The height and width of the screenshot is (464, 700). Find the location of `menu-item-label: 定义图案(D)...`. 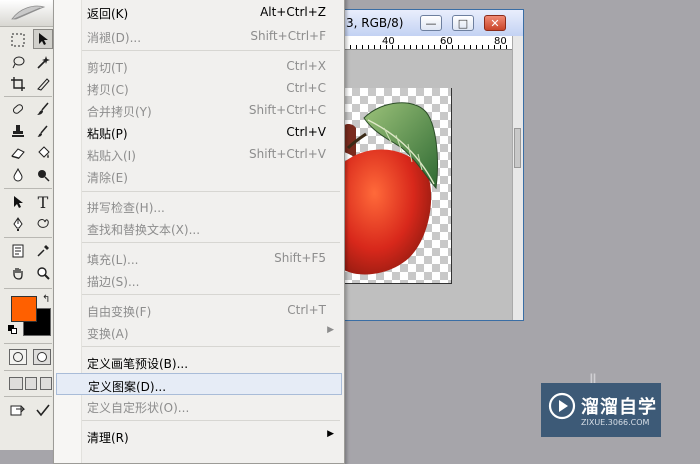

menu-item-label: 定义图案(D)... is located at coordinates (127, 387).